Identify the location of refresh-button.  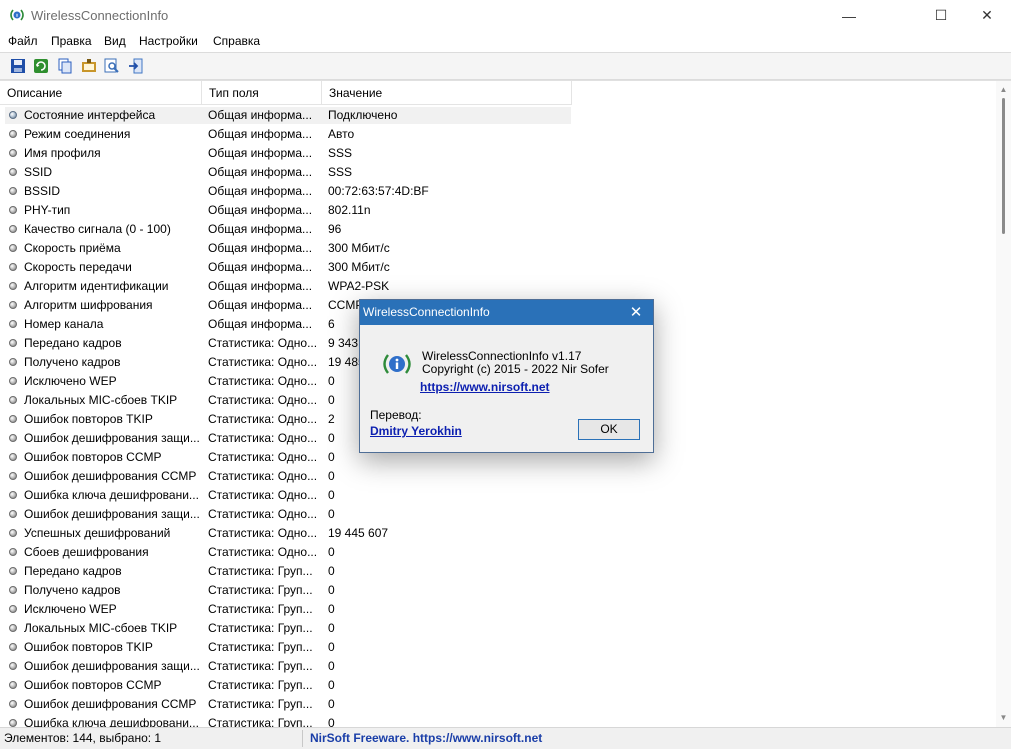
(41, 66).